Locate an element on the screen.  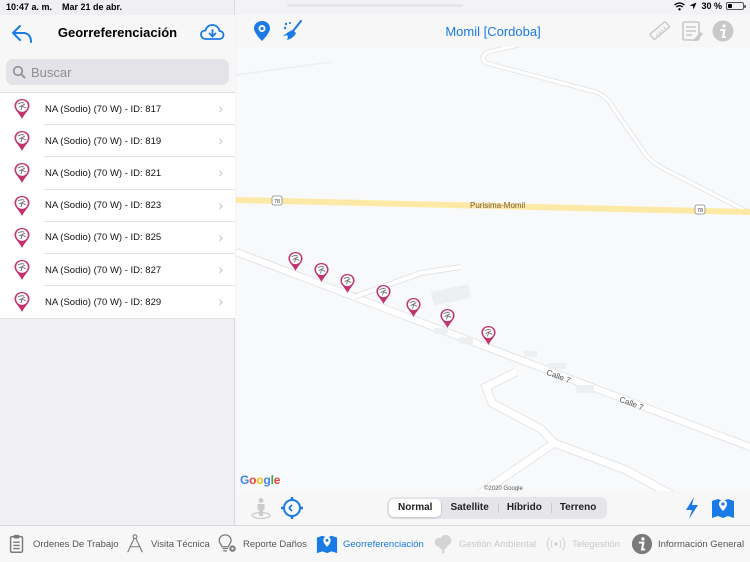
rural-road-outline is located at coordinates (615, 127).